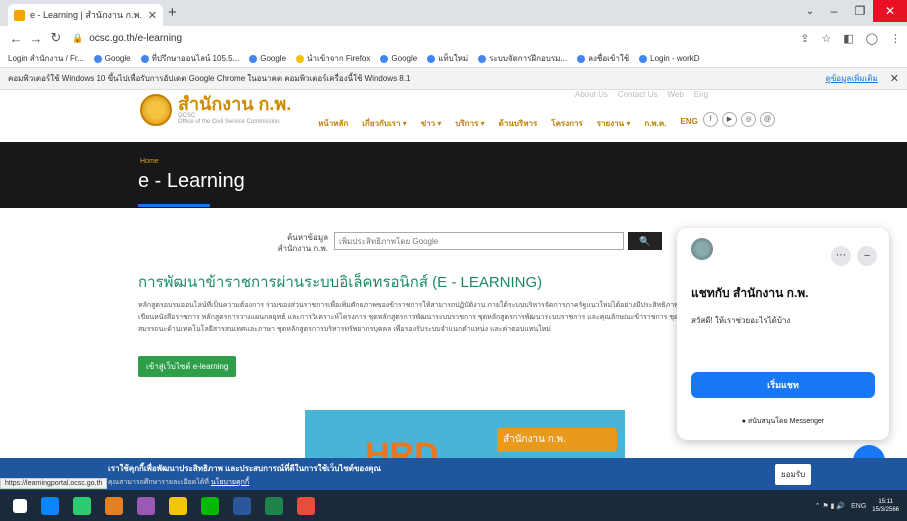 This screenshot has height=521, width=907. Describe the element at coordinates (191, 181) in the screenshot. I see `page-title: e - Learning` at that location.